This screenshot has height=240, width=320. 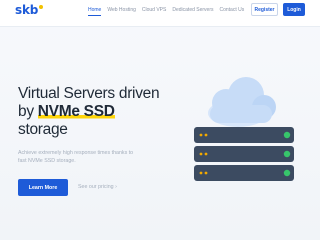 I want to click on hero-illustration, so click(x=244, y=129).